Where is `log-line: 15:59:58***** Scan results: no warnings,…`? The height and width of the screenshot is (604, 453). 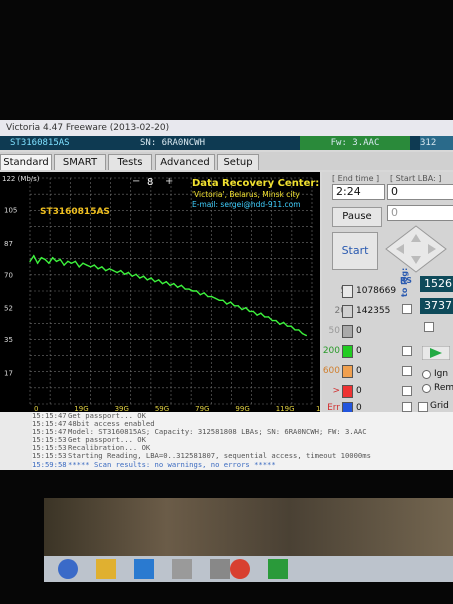 log-line: 15:59:58***** Scan results: no warnings,… is located at coordinates (154, 464).